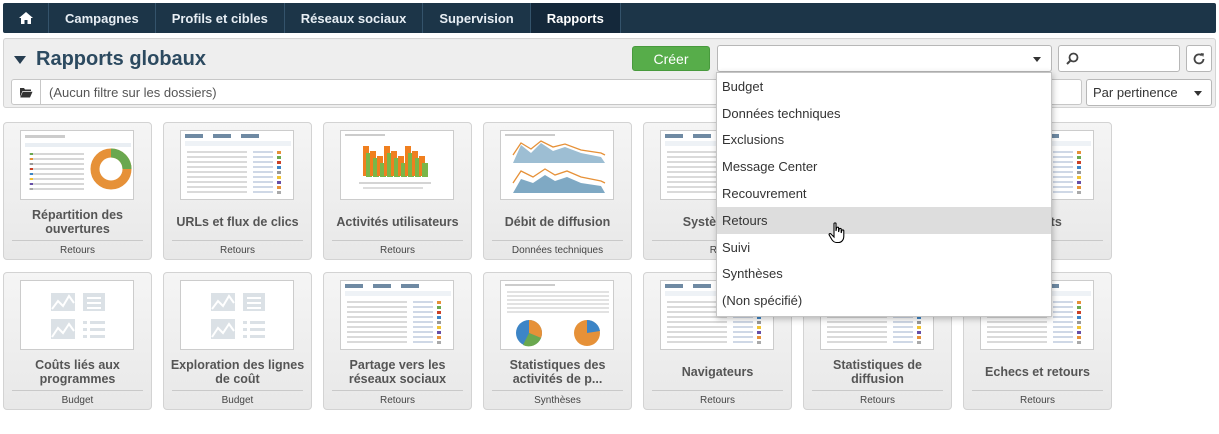 The image size is (1219, 434). Describe the element at coordinates (575, 18) in the screenshot. I see `nav-tab-rapports: Rapports` at that location.